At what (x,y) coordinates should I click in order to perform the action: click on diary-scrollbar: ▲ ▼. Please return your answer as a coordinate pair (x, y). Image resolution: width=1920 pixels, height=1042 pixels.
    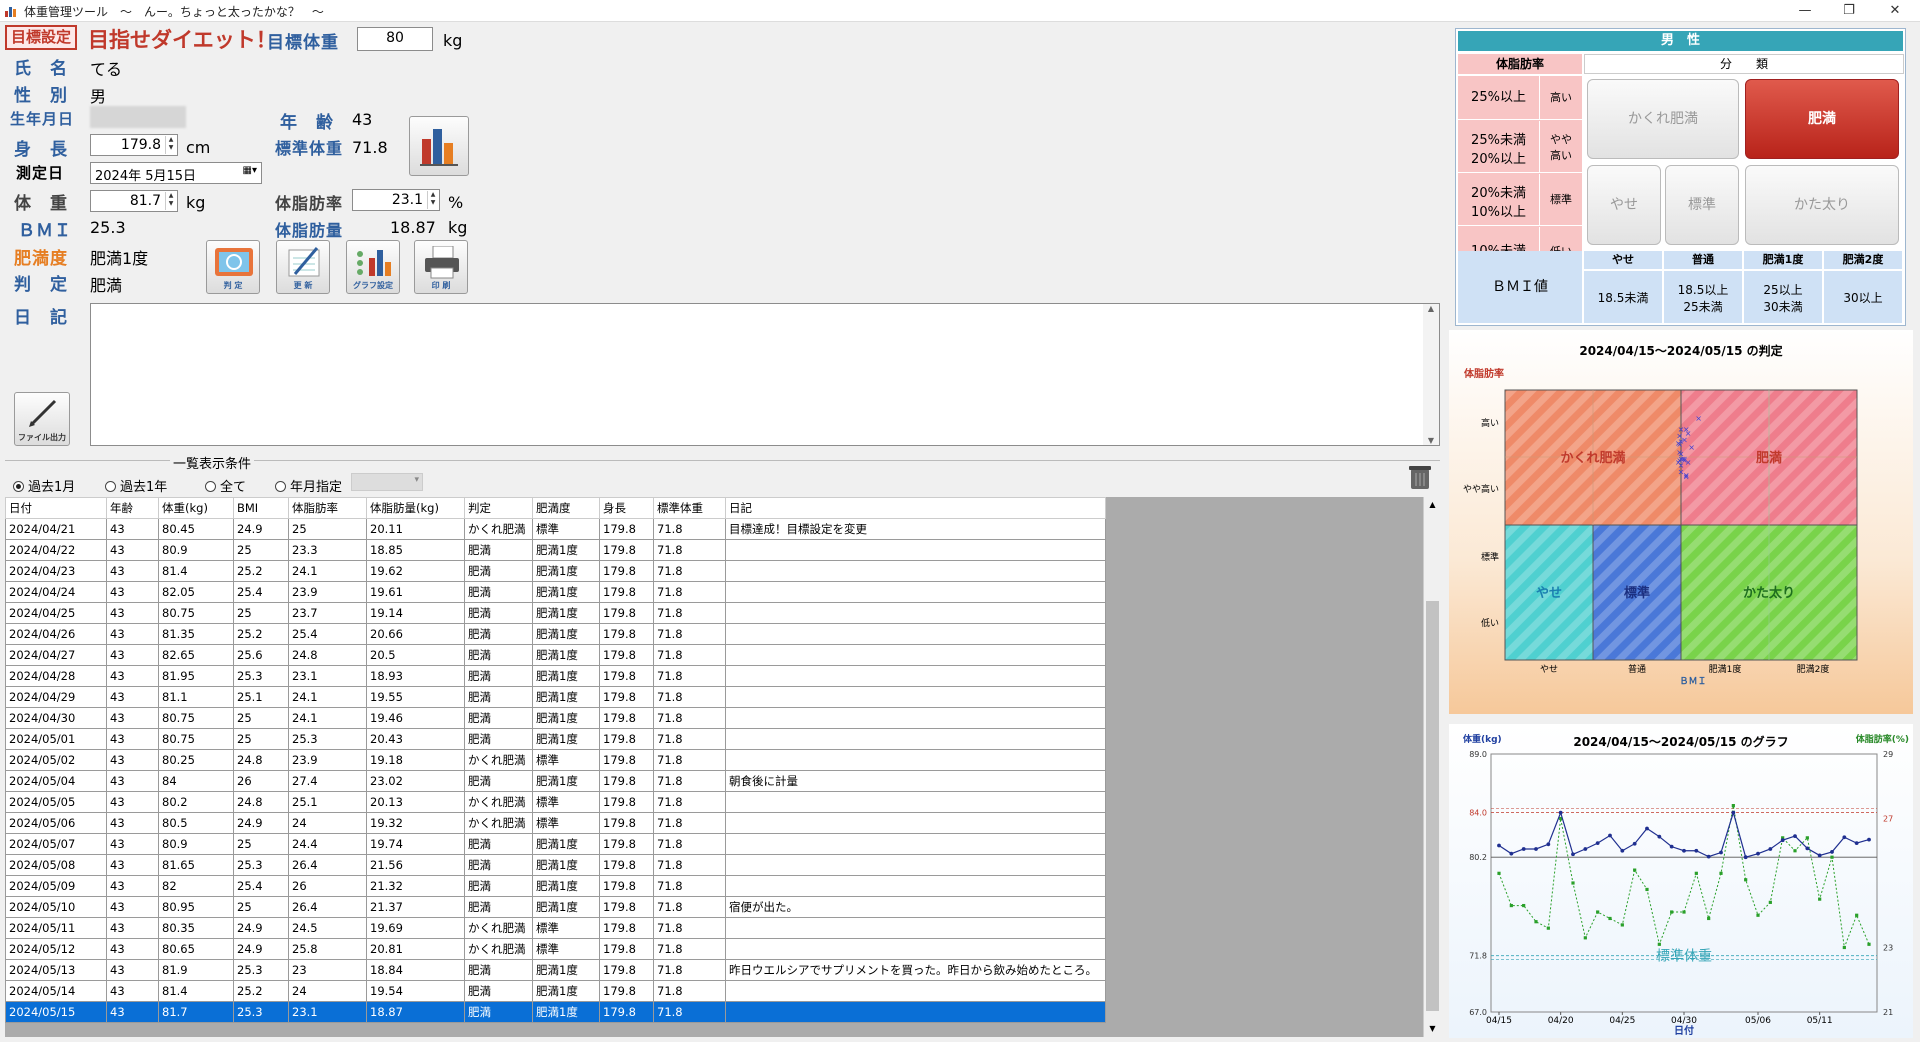
    Looking at the image, I should click on (1431, 374).